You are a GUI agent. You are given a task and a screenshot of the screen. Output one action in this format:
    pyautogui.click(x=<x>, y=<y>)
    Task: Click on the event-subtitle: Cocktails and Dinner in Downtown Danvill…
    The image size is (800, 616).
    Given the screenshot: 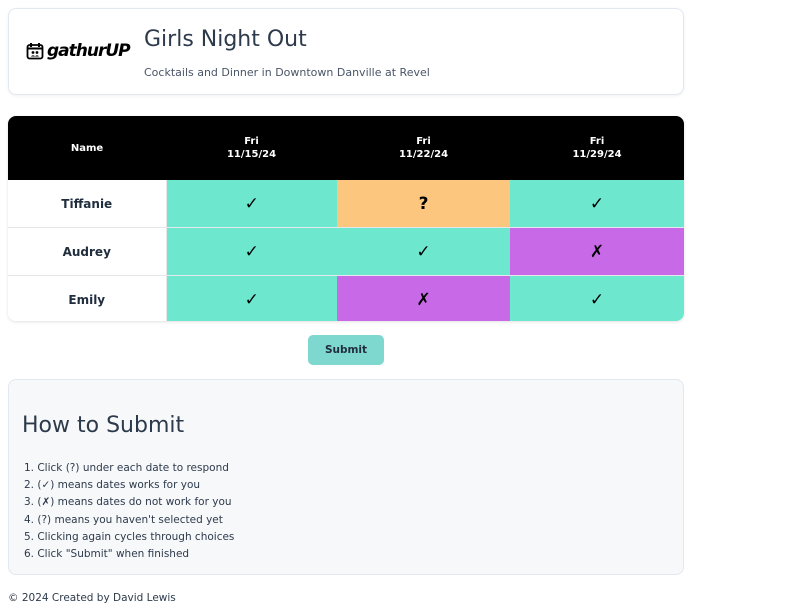 What is the action you would take?
    pyautogui.click(x=287, y=72)
    